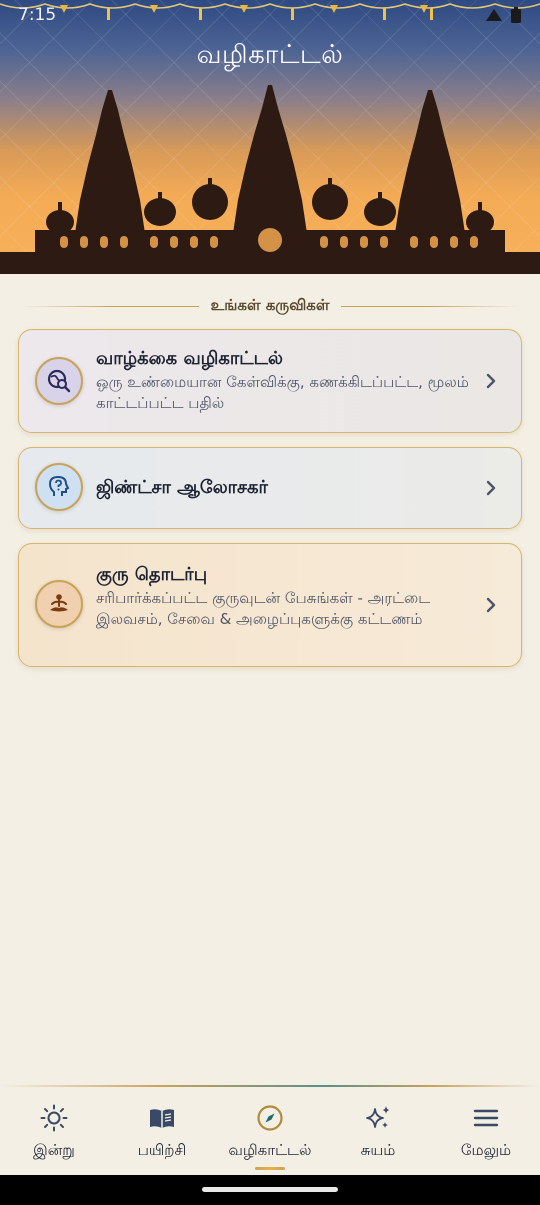  I want to click on status-time: 7:15, so click(37, 15).